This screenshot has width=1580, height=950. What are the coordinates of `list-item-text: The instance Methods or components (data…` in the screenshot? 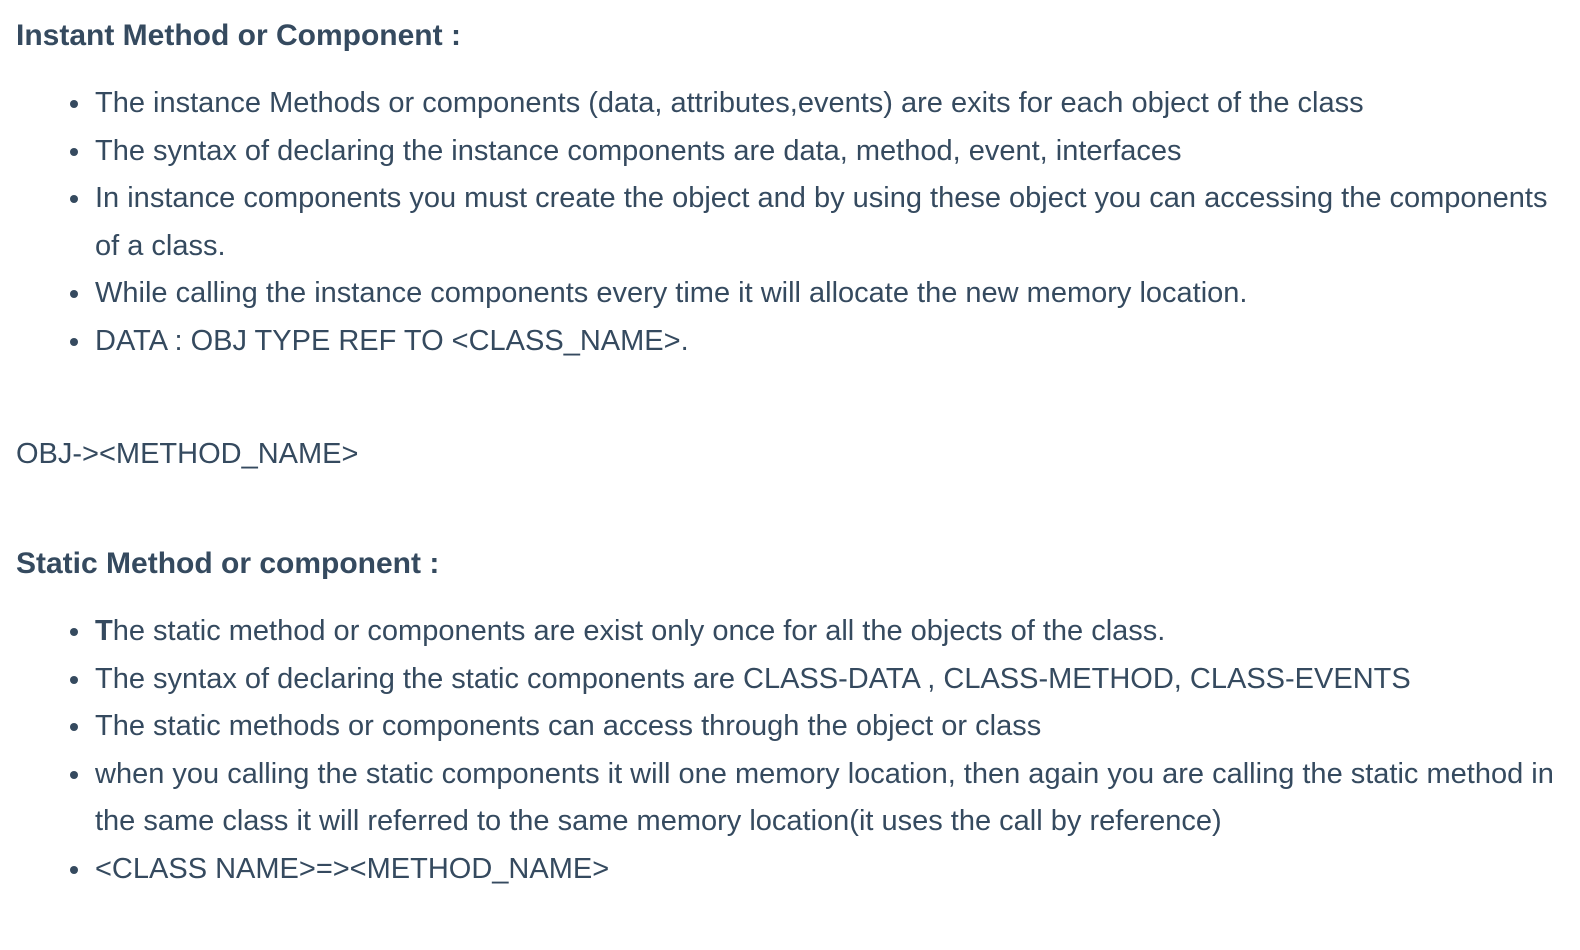 It's located at (729, 103).